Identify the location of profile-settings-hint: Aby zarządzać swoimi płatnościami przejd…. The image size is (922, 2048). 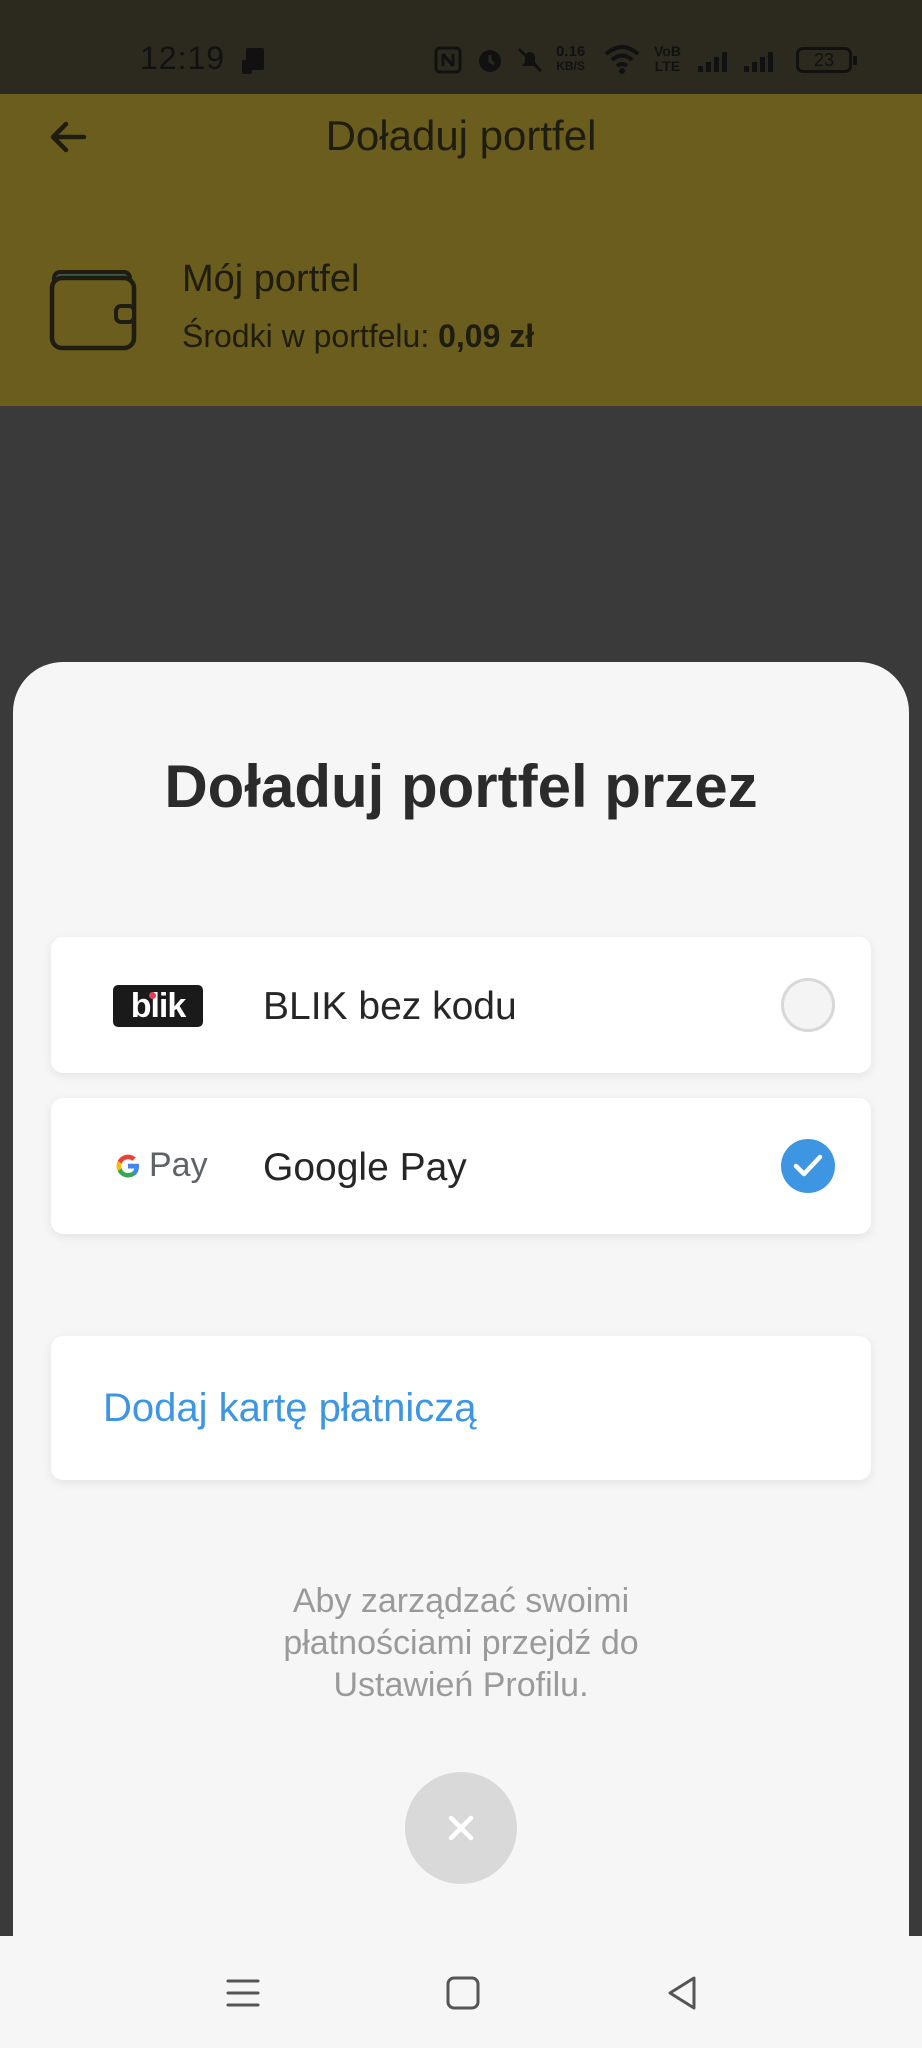
(461, 1643).